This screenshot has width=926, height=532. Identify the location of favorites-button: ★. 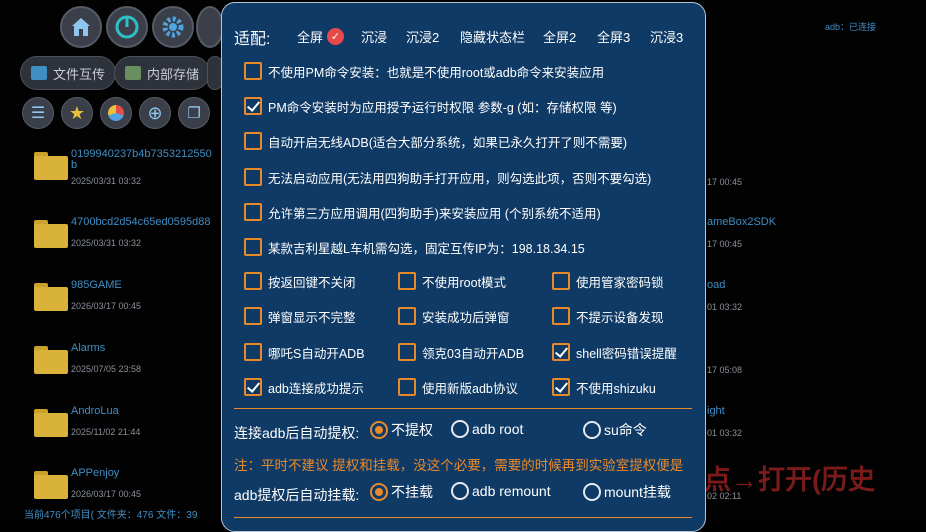
(77, 113).